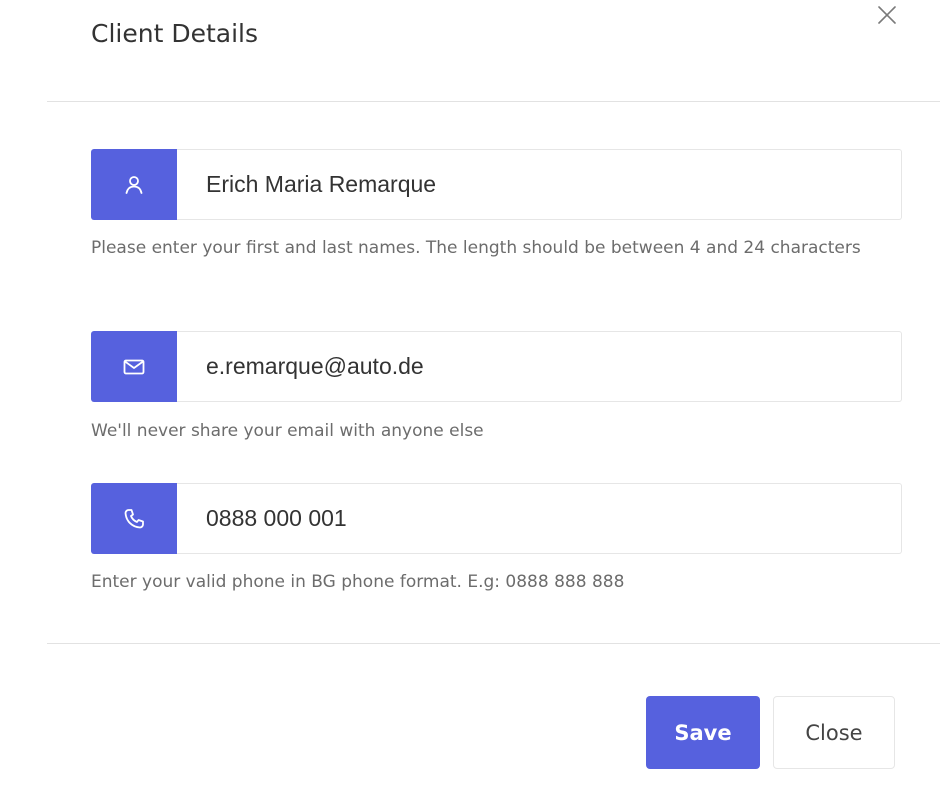 This screenshot has width=940, height=788. What do you see at coordinates (493, 643) in the screenshot?
I see `footer-divider` at bounding box center [493, 643].